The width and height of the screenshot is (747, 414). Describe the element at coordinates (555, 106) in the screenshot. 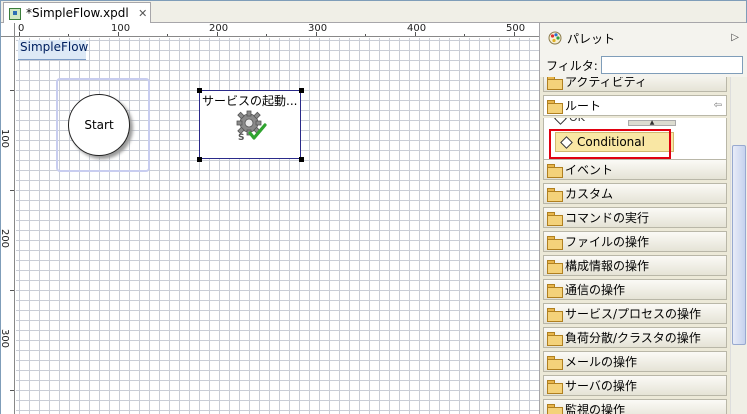

I see `folder-open-icon` at that location.